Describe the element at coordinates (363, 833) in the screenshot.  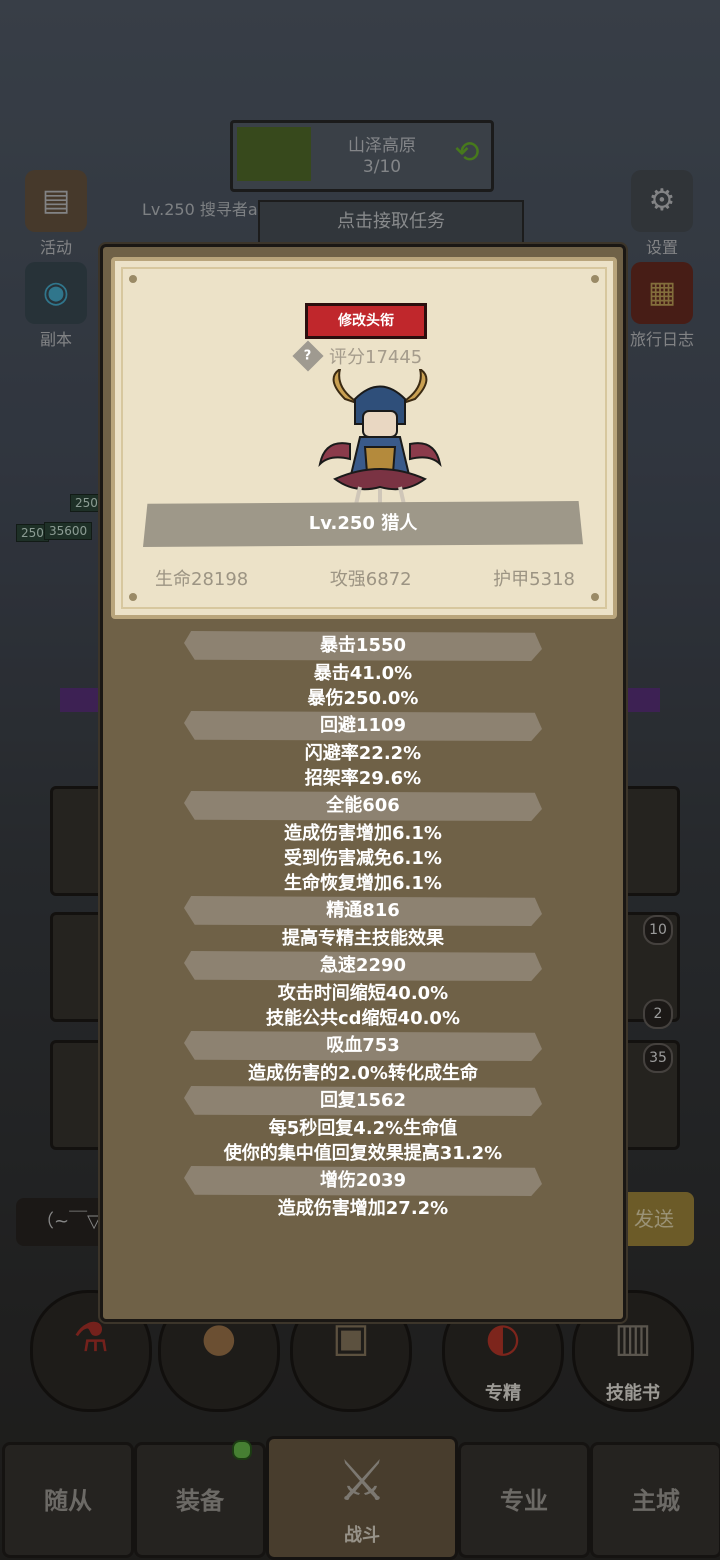
I see `stat-line: 造成伤害增加6.1%` at that location.